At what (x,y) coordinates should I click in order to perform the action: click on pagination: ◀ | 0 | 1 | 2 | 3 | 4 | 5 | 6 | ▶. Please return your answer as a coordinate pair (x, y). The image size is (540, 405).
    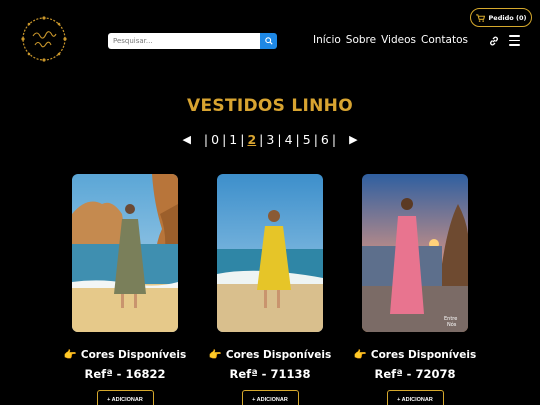
    Looking at the image, I should click on (270, 139).